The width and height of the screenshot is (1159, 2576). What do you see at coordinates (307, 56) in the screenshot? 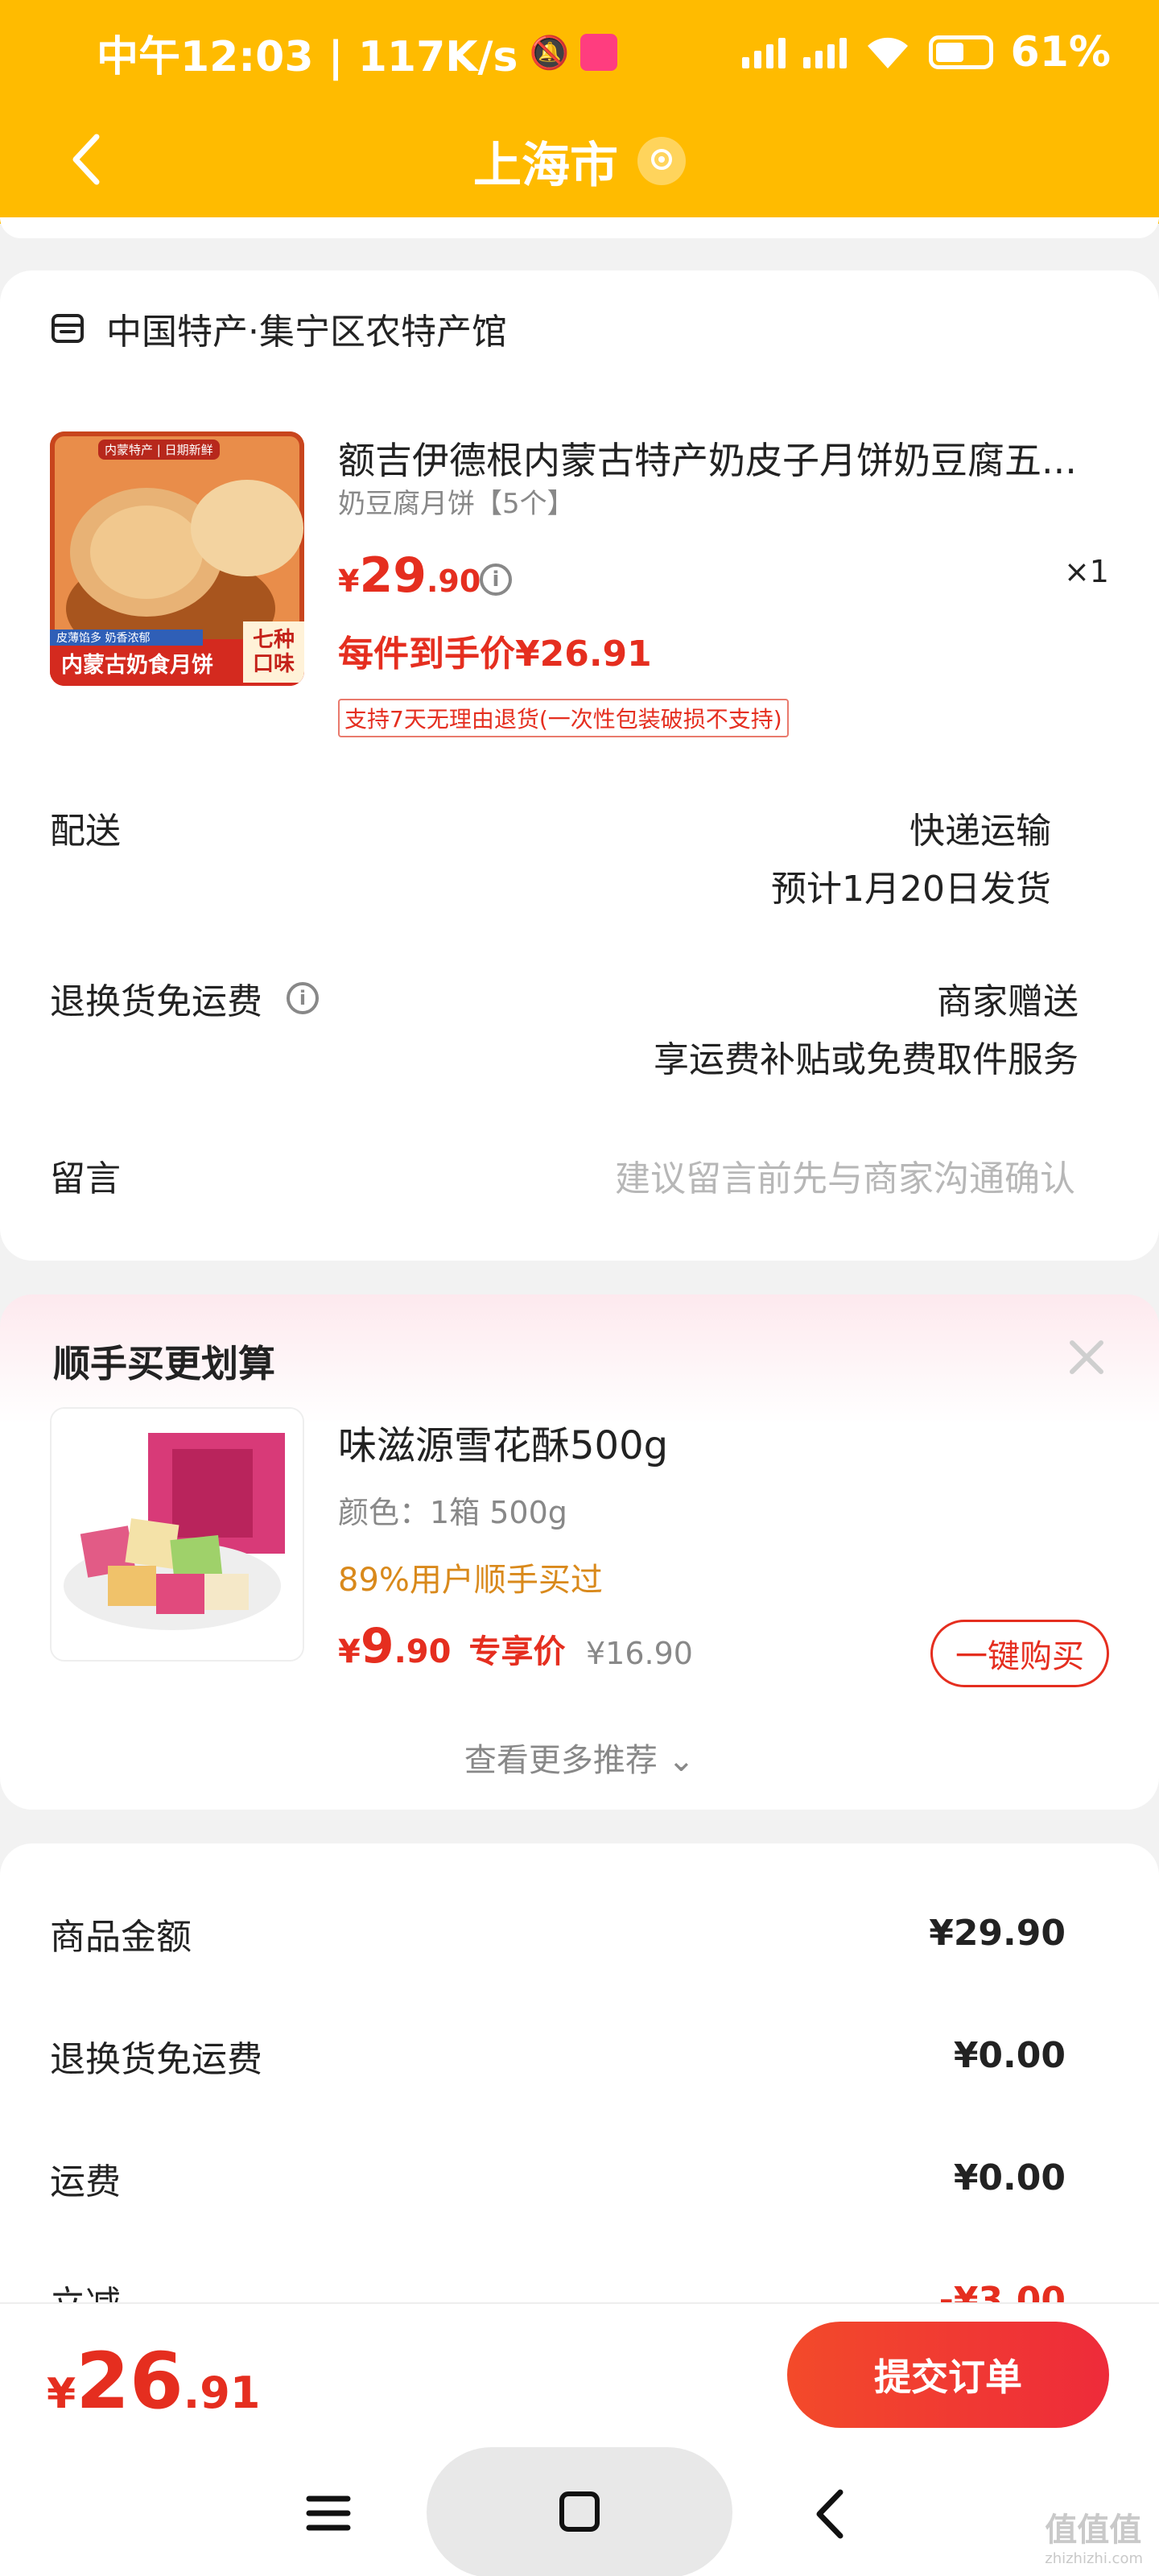
I see `status-time: 中午12:03 | 117K/s` at bounding box center [307, 56].